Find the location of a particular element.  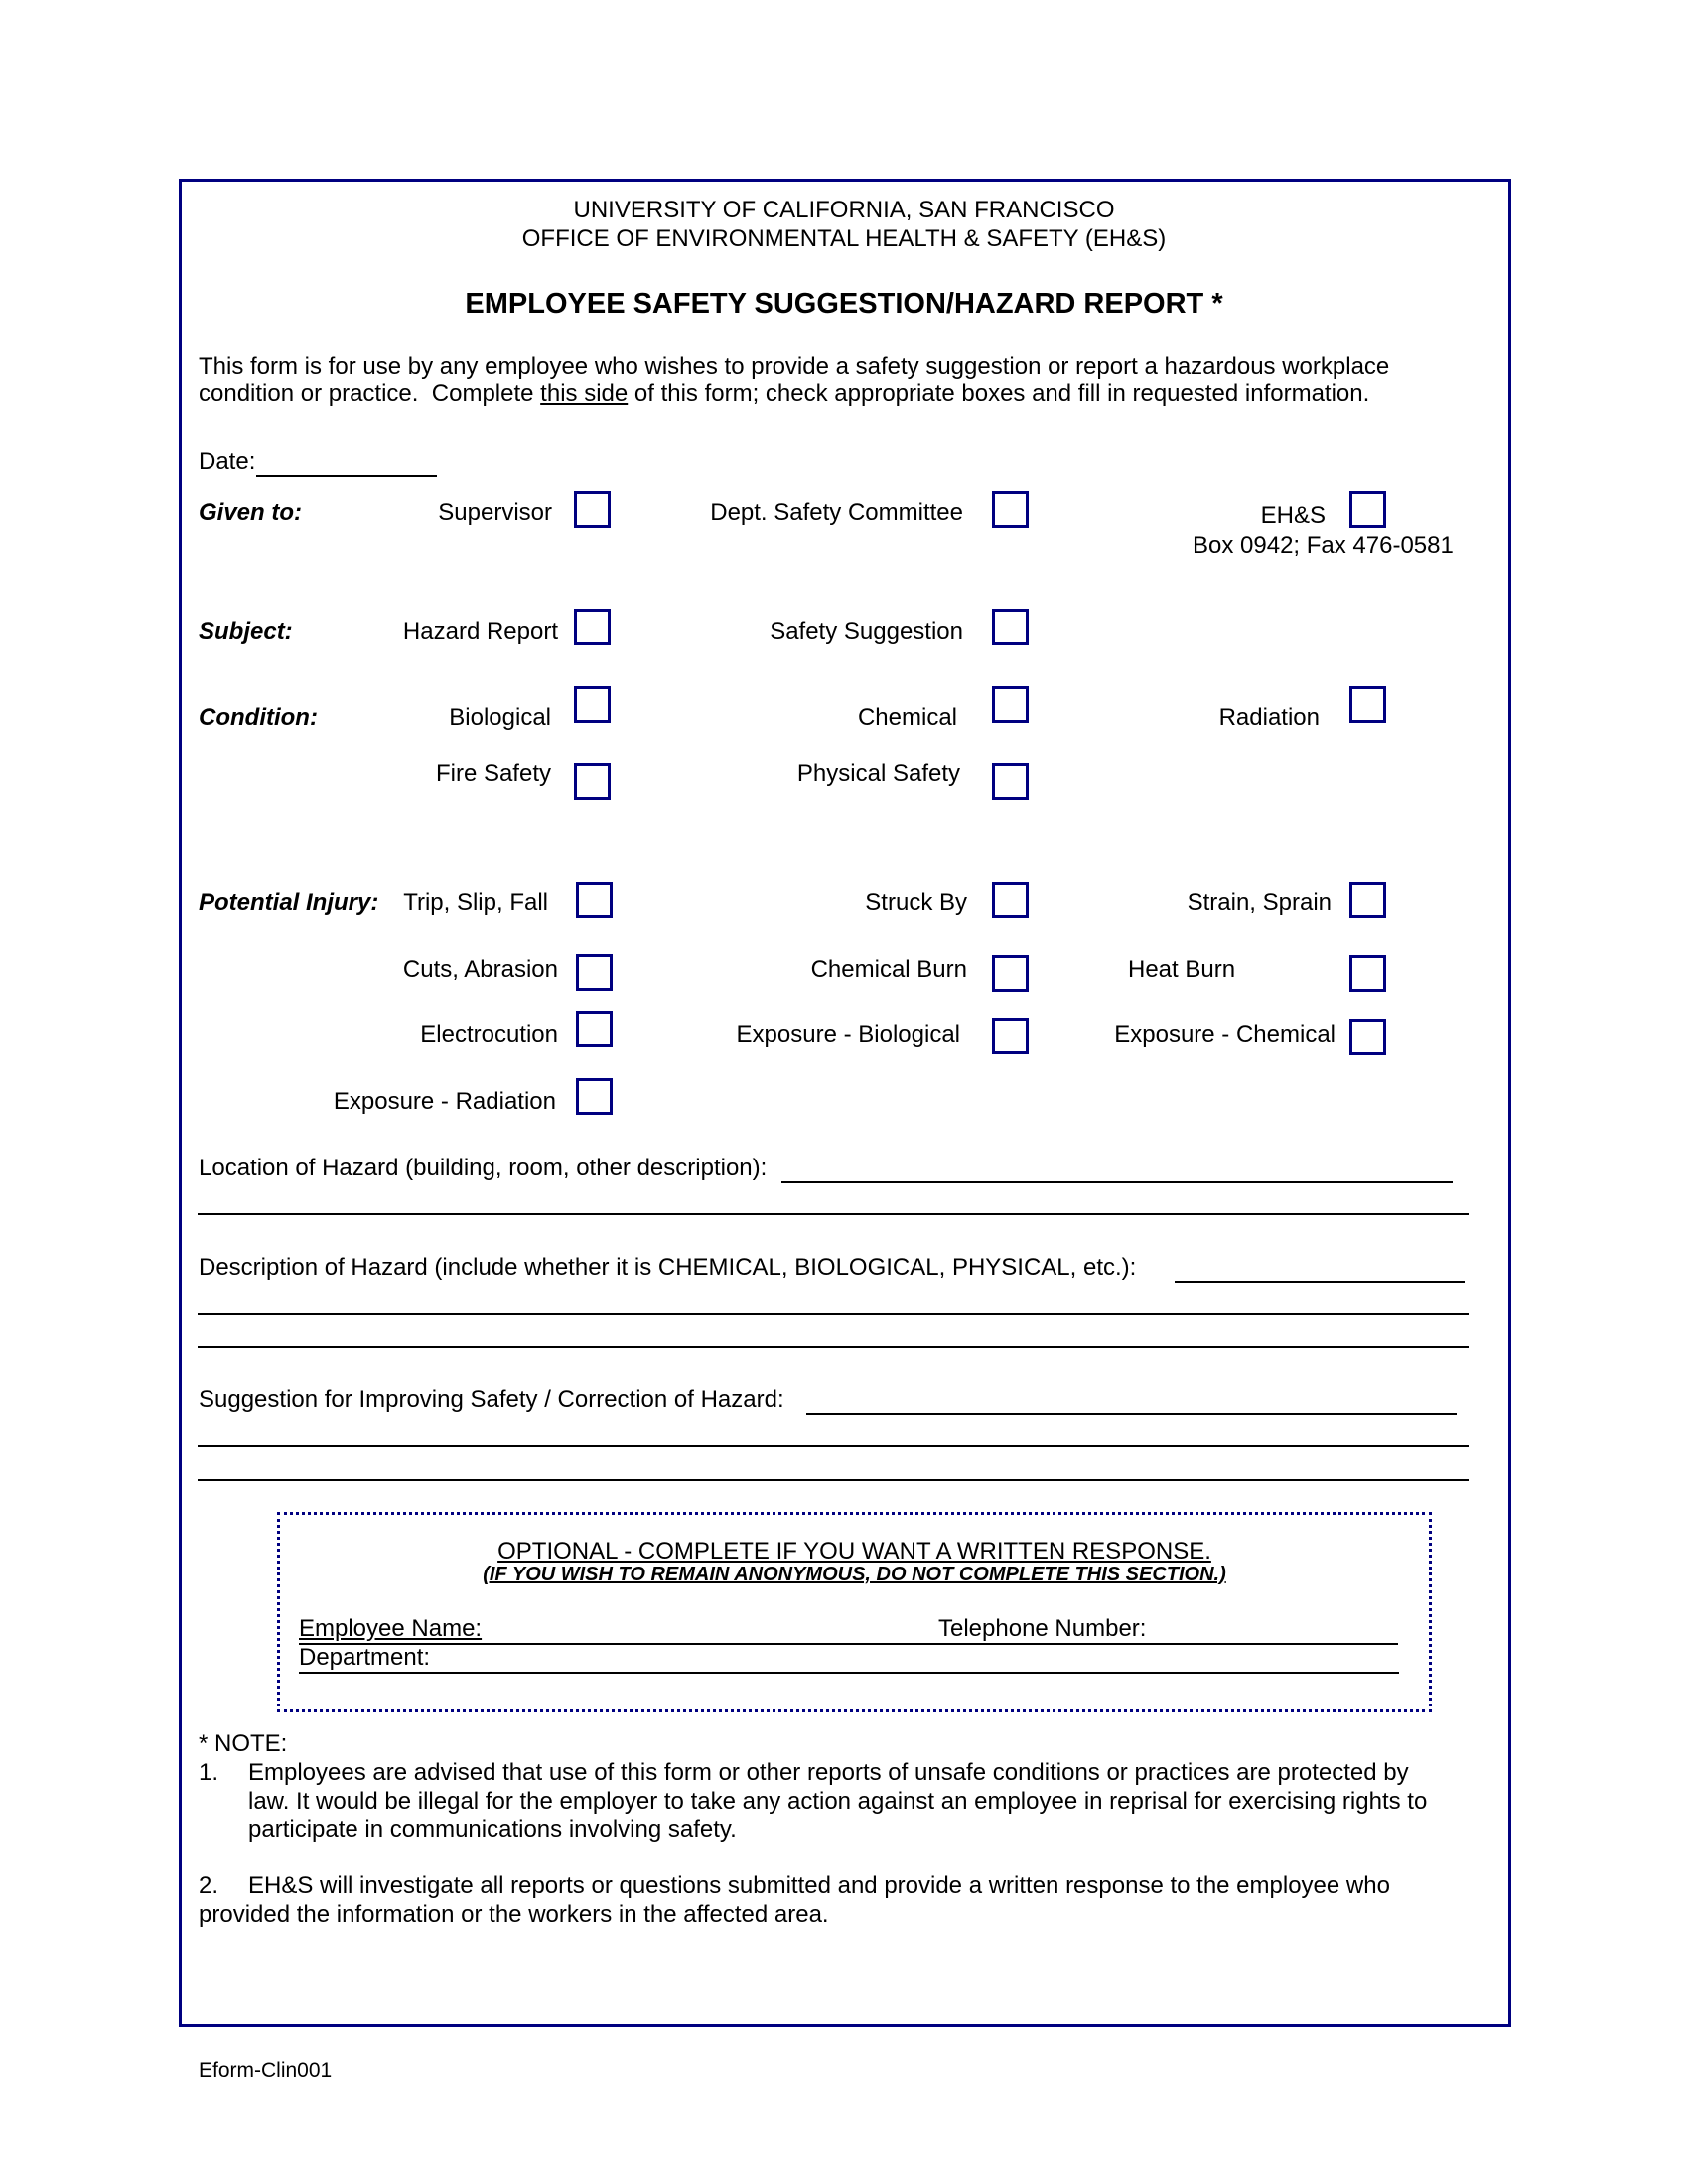

checkbox-biological is located at coordinates (592, 704).